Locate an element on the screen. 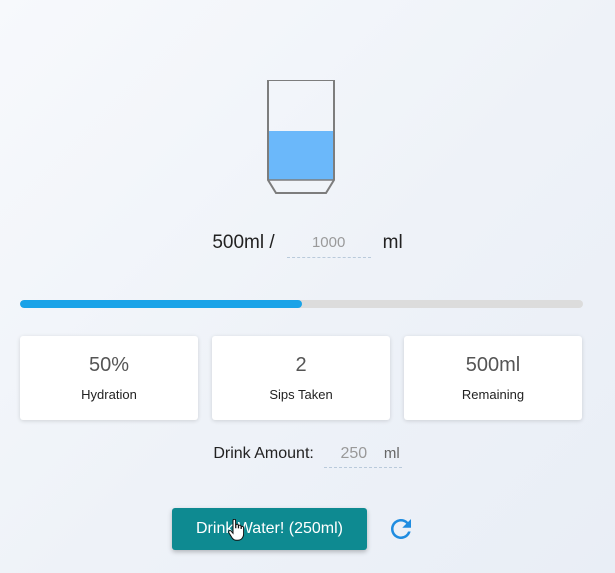  stat-card-remaining: 500ml Remaining is located at coordinates (493, 378).